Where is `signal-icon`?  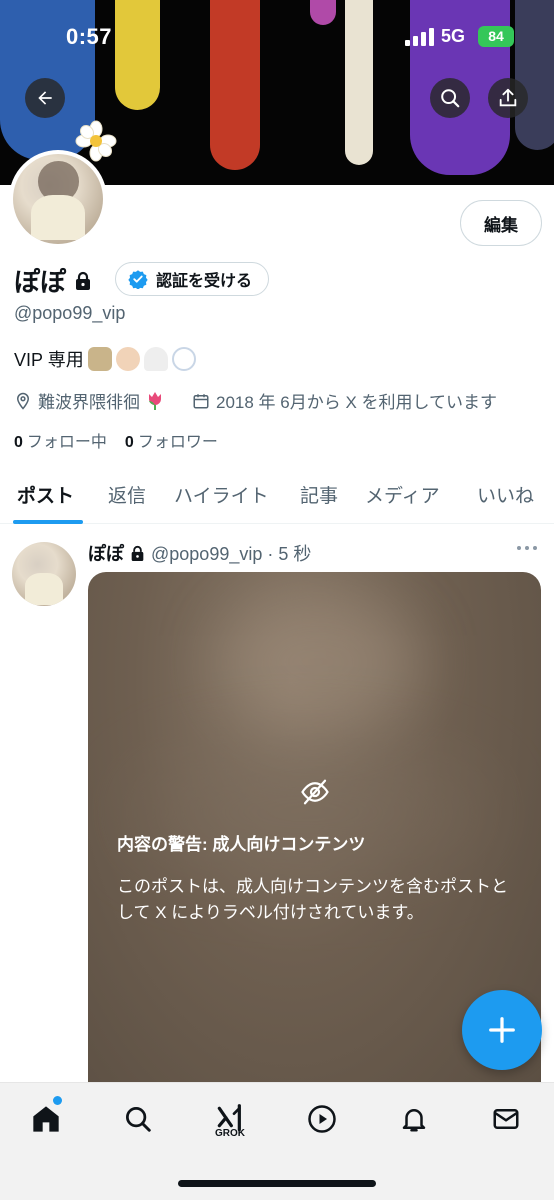
signal-icon is located at coordinates (419, 37).